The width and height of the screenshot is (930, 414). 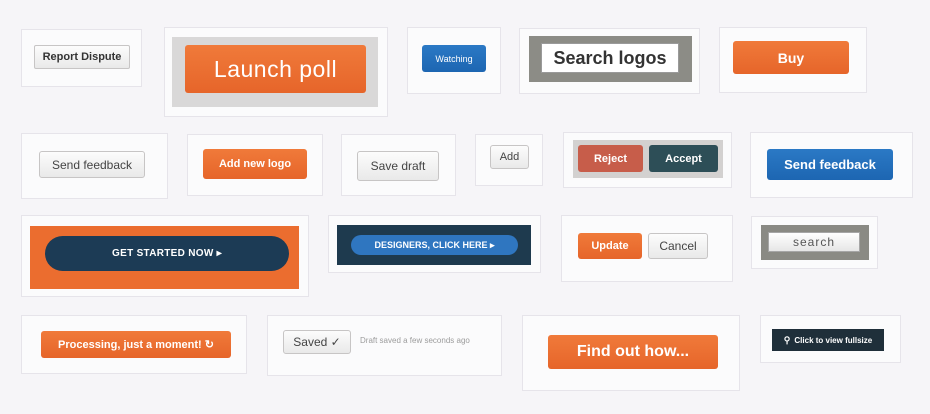 What do you see at coordinates (814, 242) in the screenshot?
I see `search-button: search` at bounding box center [814, 242].